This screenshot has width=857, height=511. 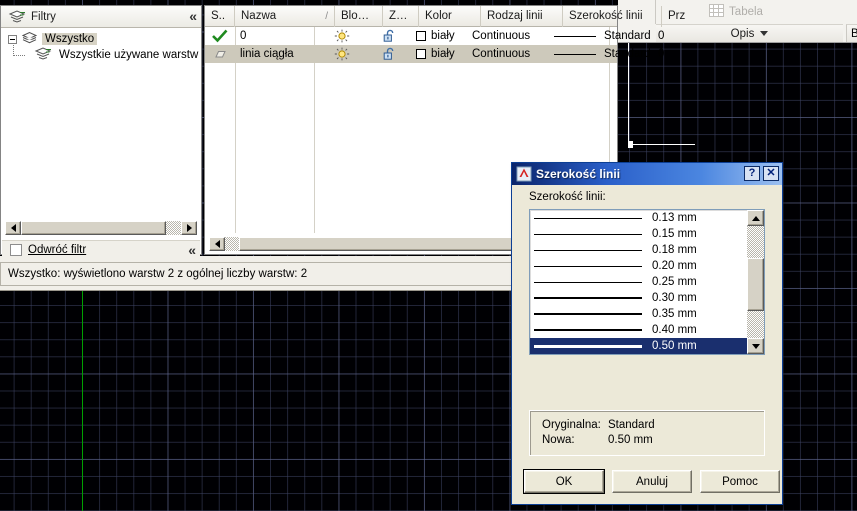 I want to click on lineweight-item: 0.35 mm, so click(x=639, y=314).